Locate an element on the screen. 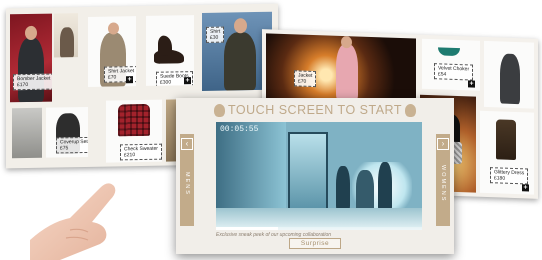 The image size is (542, 260). video-timecode: 00:05:55 is located at coordinates (239, 129).